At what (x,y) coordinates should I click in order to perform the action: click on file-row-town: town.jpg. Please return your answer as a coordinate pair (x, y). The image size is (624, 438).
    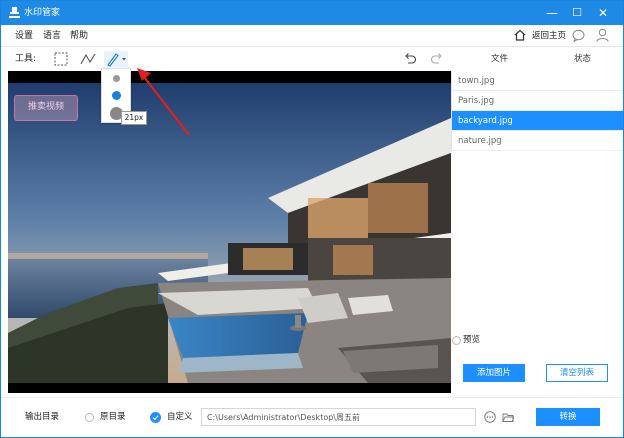
    Looking at the image, I should click on (537, 81).